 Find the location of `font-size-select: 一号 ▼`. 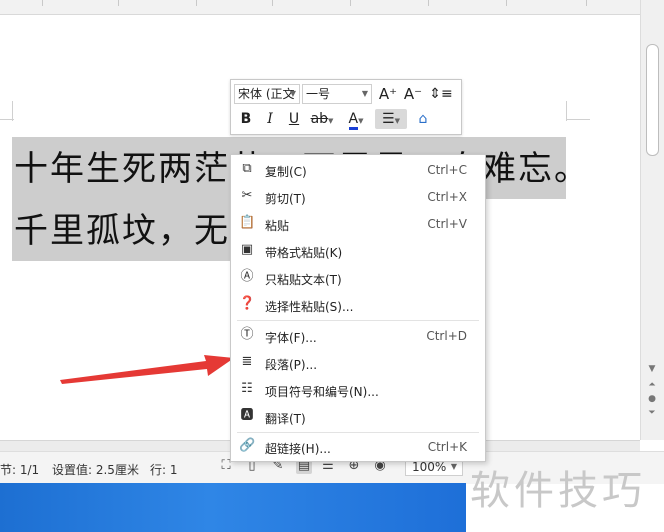

font-size-select: 一号 ▼ is located at coordinates (337, 94).